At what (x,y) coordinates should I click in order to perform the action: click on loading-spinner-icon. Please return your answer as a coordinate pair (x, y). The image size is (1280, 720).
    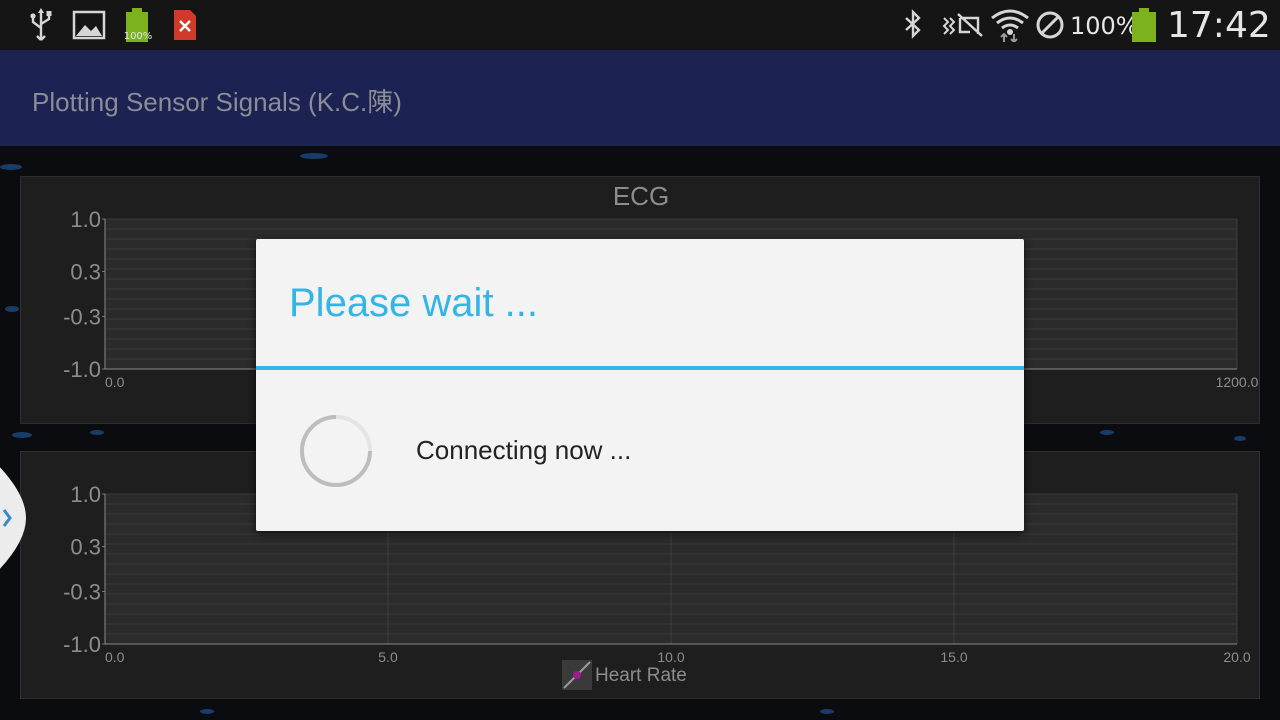
    Looking at the image, I should click on (336, 451).